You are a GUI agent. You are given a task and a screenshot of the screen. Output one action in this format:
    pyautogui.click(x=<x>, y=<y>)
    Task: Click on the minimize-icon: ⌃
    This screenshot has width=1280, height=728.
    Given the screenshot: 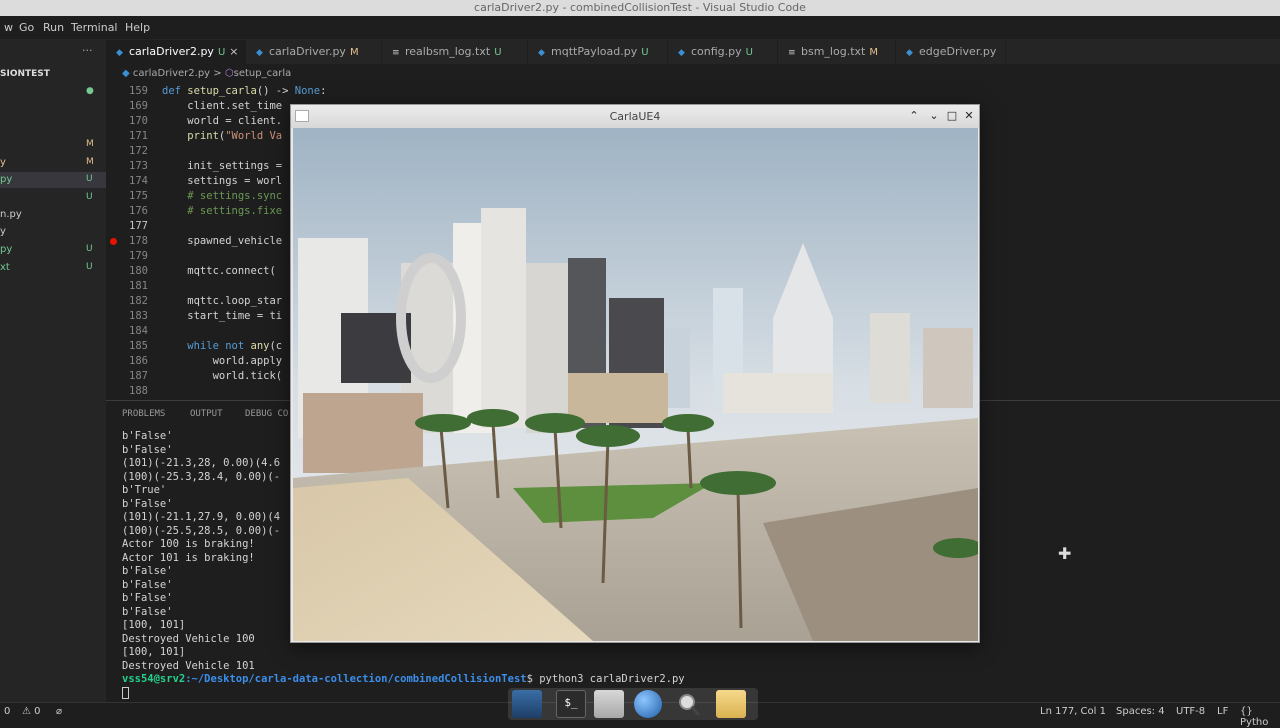 What is the action you would take?
    pyautogui.click(x=914, y=116)
    